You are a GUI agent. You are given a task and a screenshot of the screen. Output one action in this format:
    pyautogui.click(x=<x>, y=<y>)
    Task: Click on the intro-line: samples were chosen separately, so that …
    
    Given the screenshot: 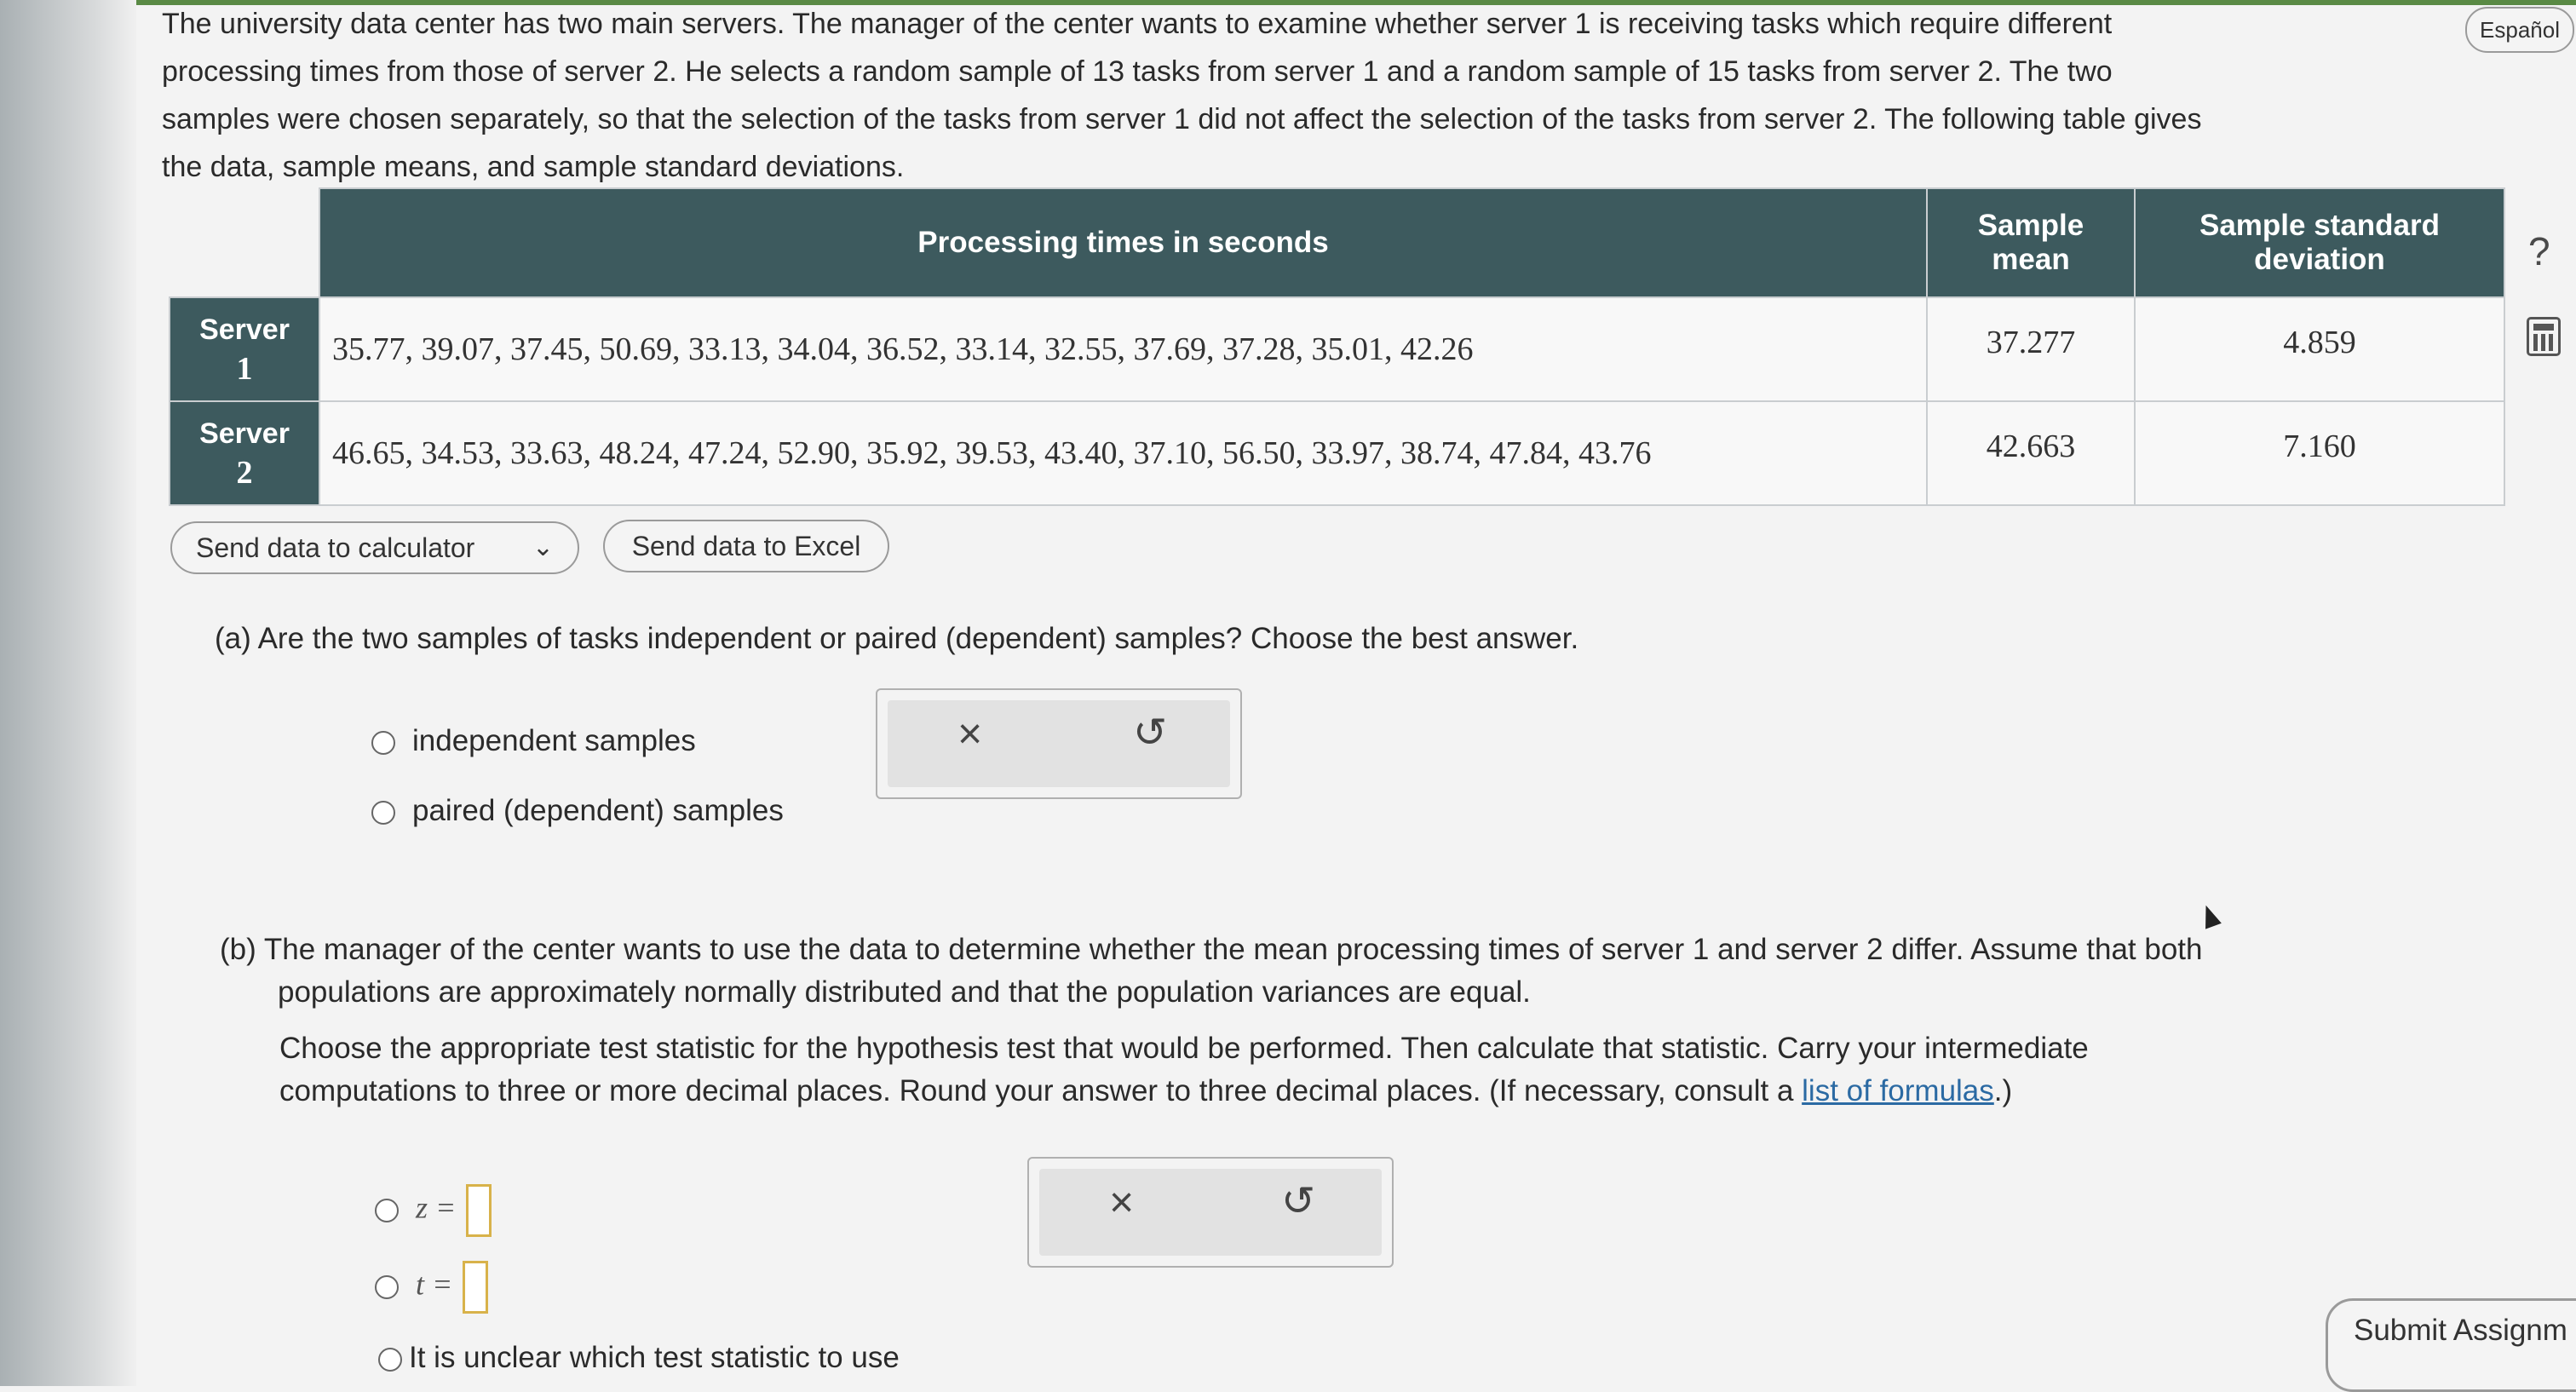 What is the action you would take?
    pyautogui.click(x=1182, y=119)
    